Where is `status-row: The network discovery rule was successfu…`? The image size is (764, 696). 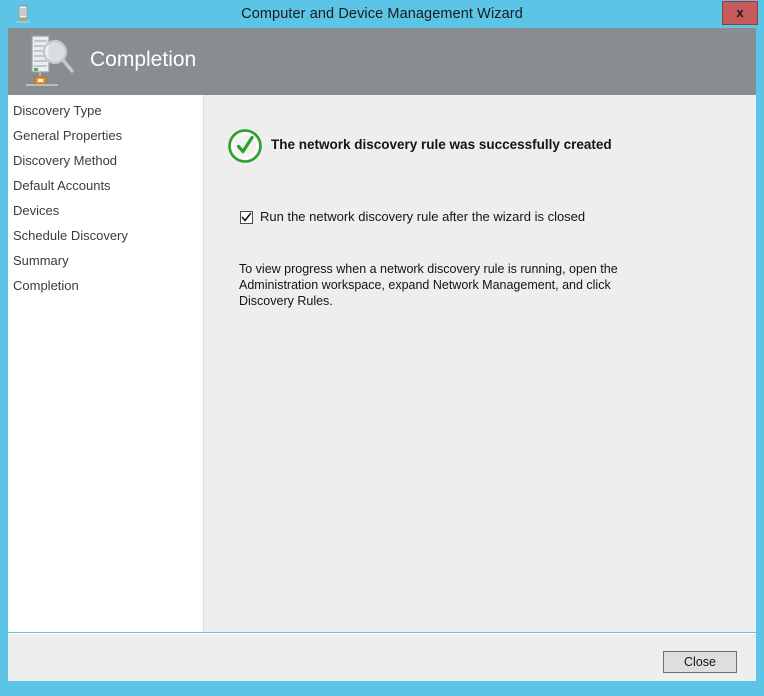
status-row: The network discovery rule was successfu… is located at coordinates (476, 147).